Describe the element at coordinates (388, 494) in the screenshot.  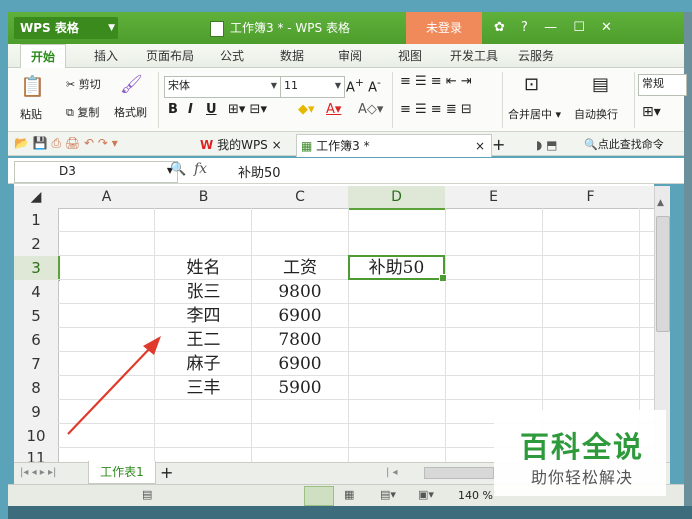
I see `view-layout-icon: ▤▾` at that location.